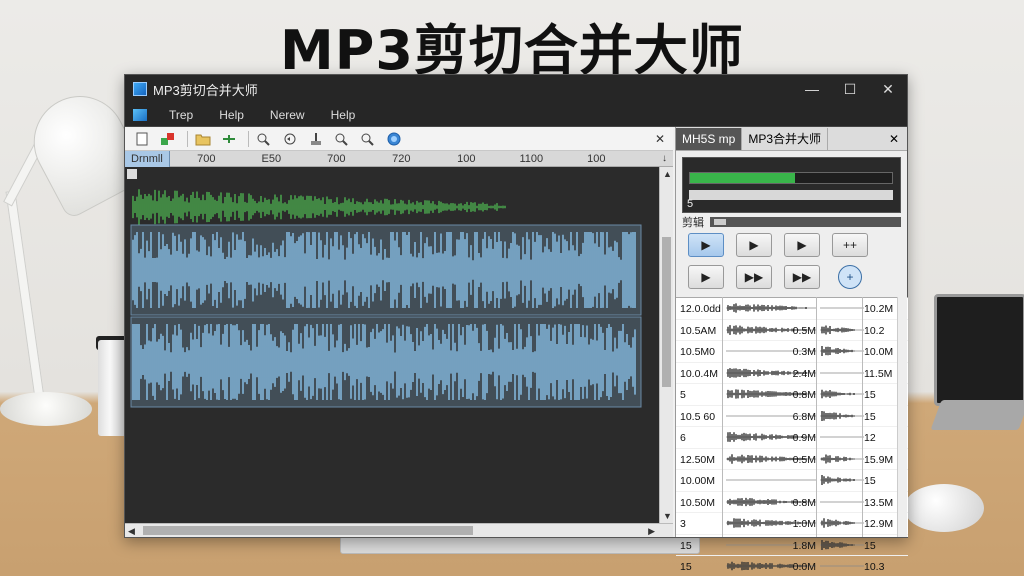 The width and height of the screenshot is (1024, 576). Describe the element at coordinates (888, 89) in the screenshot. I see `close-button: ✕` at that location.